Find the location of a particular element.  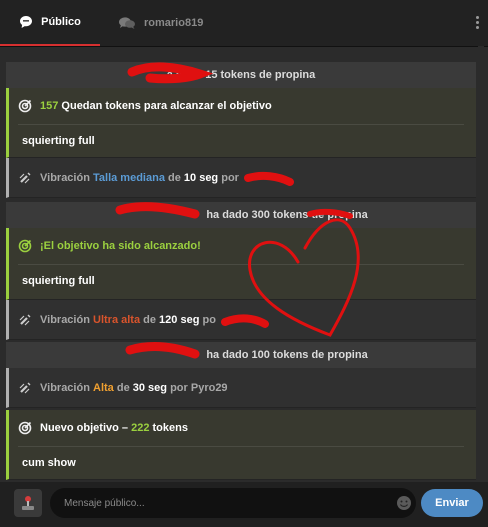

message-composer: Enviar is located at coordinates (244, 504).